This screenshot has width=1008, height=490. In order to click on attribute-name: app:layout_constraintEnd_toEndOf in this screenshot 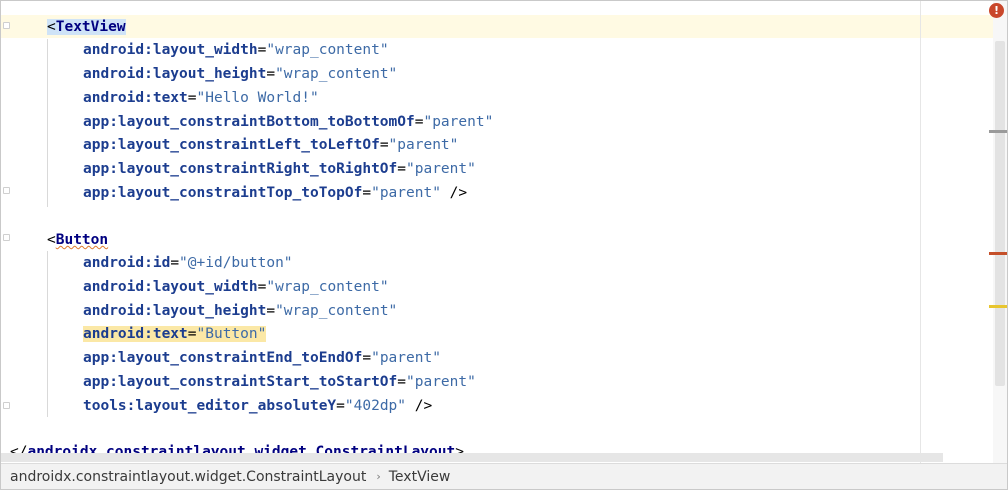, I will do `click(223, 358)`.